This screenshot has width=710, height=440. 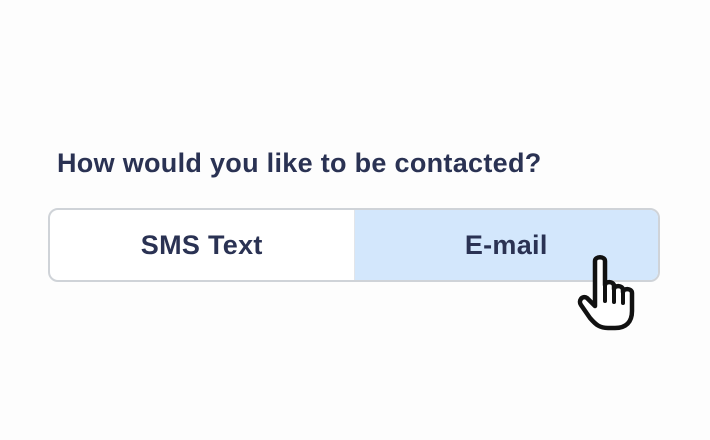 What do you see at coordinates (606, 293) in the screenshot?
I see `hand-pointer-icon` at bounding box center [606, 293].